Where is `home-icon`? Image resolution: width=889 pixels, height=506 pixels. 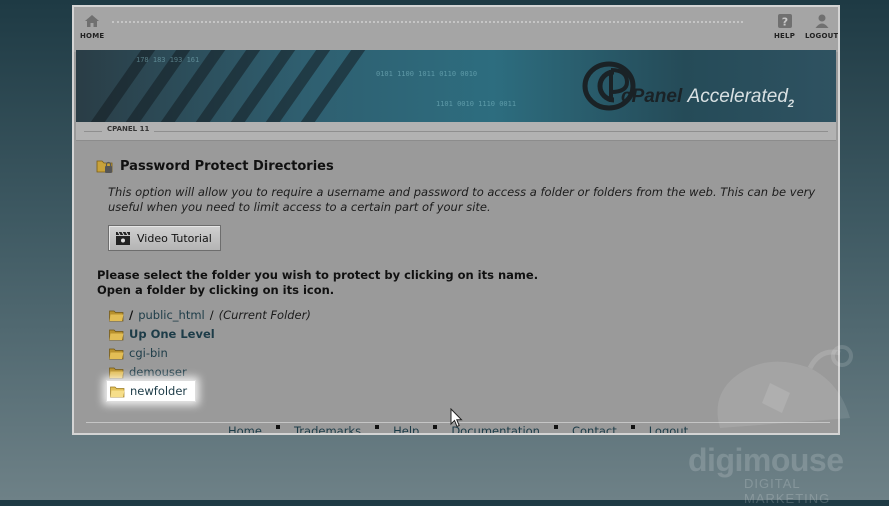
home-icon is located at coordinates (92, 21).